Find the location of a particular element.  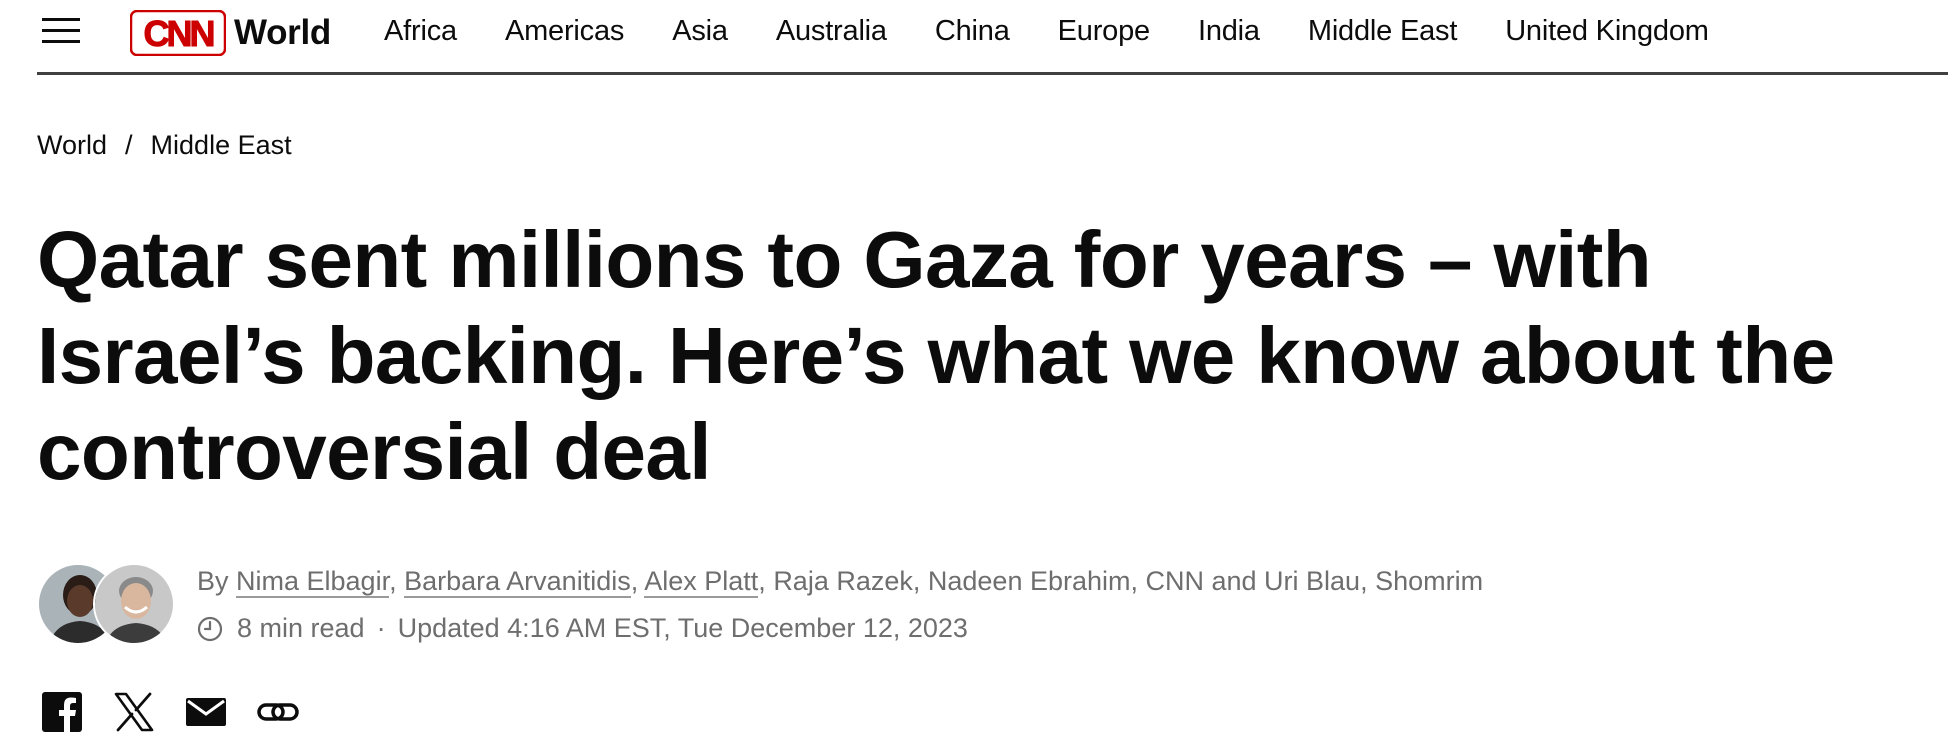

nav-item-asia: Asia is located at coordinates (700, 31).